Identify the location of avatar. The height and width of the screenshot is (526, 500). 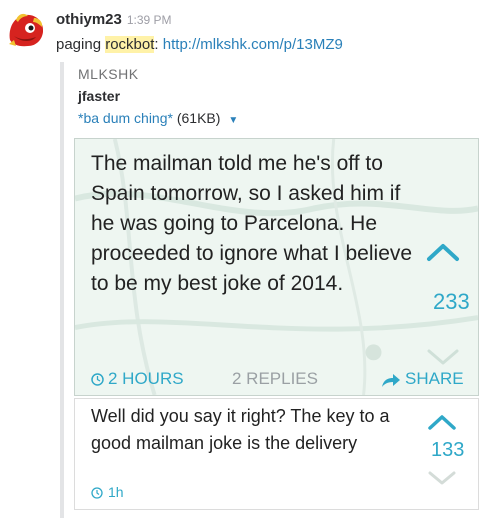
(26, 30).